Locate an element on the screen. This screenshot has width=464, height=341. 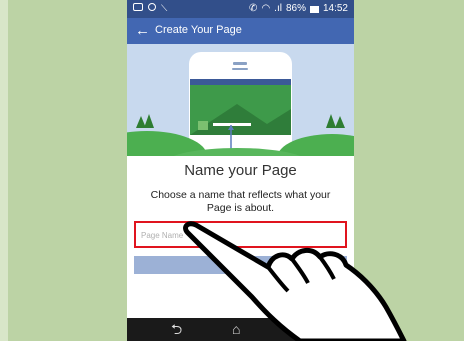
notification-icon is located at coordinates (138, 7).